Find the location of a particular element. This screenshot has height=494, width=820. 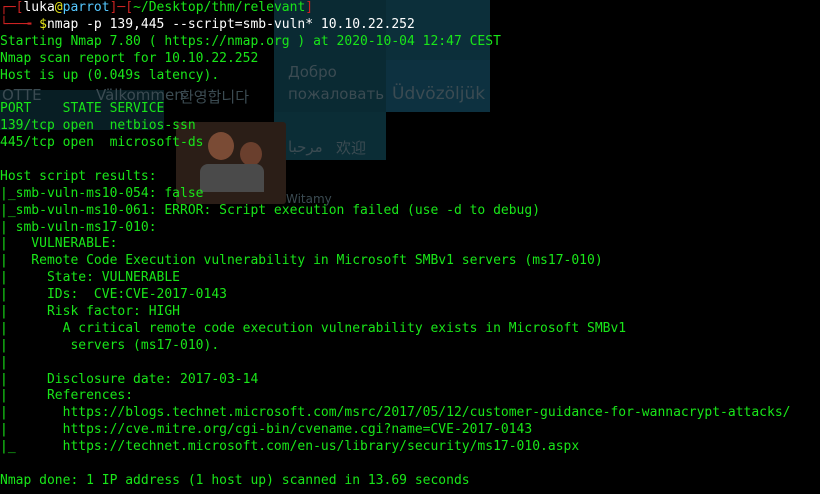

output-line: | servers (ms17-010). is located at coordinates (110, 345).